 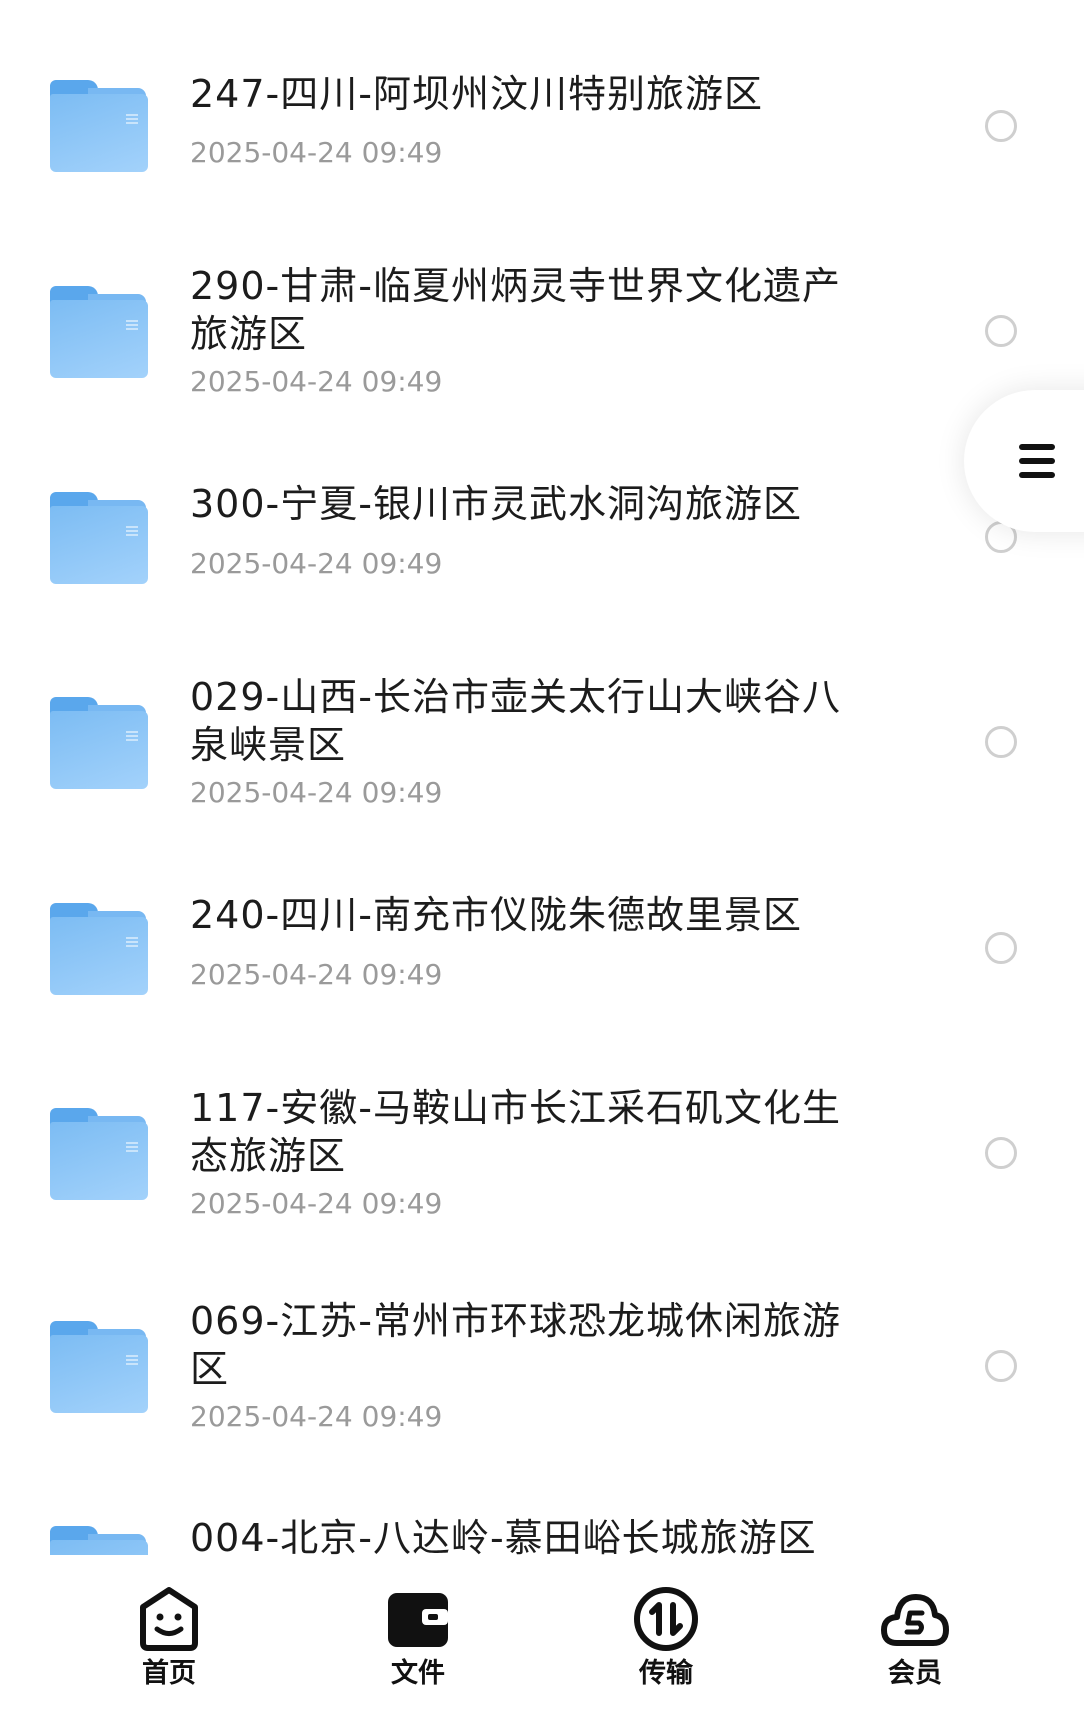 What do you see at coordinates (515, 1345) in the screenshot?
I see `file-name: 069-江苏-常州市环球恐龙城休闲旅游区` at bounding box center [515, 1345].